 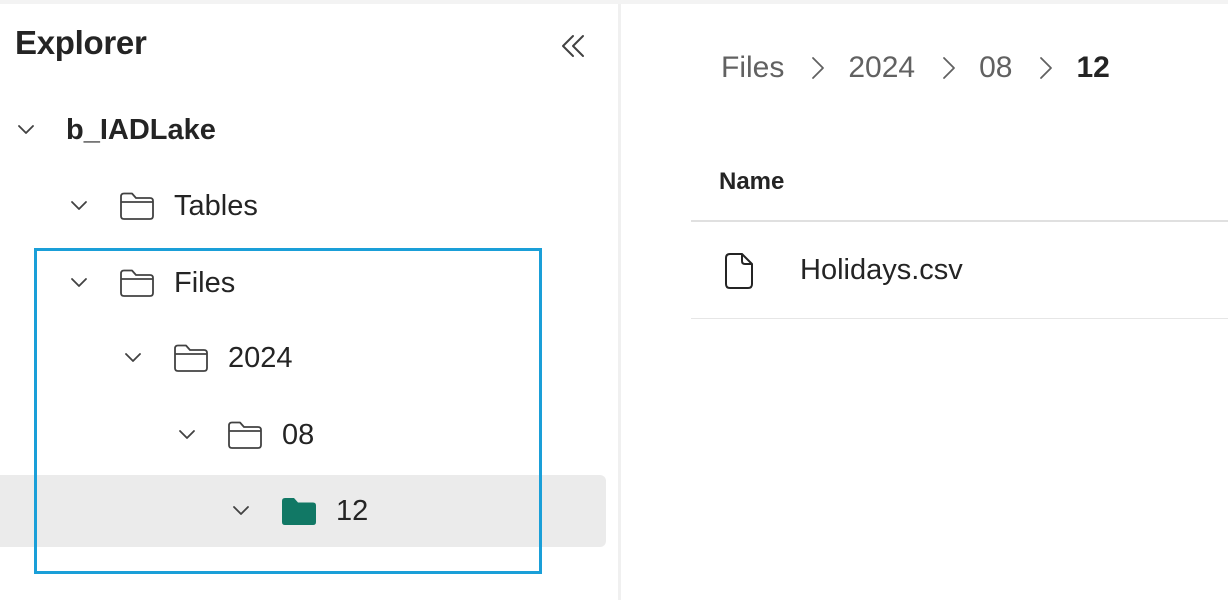 I want to click on tree-item-label: 2024, so click(x=260, y=358).